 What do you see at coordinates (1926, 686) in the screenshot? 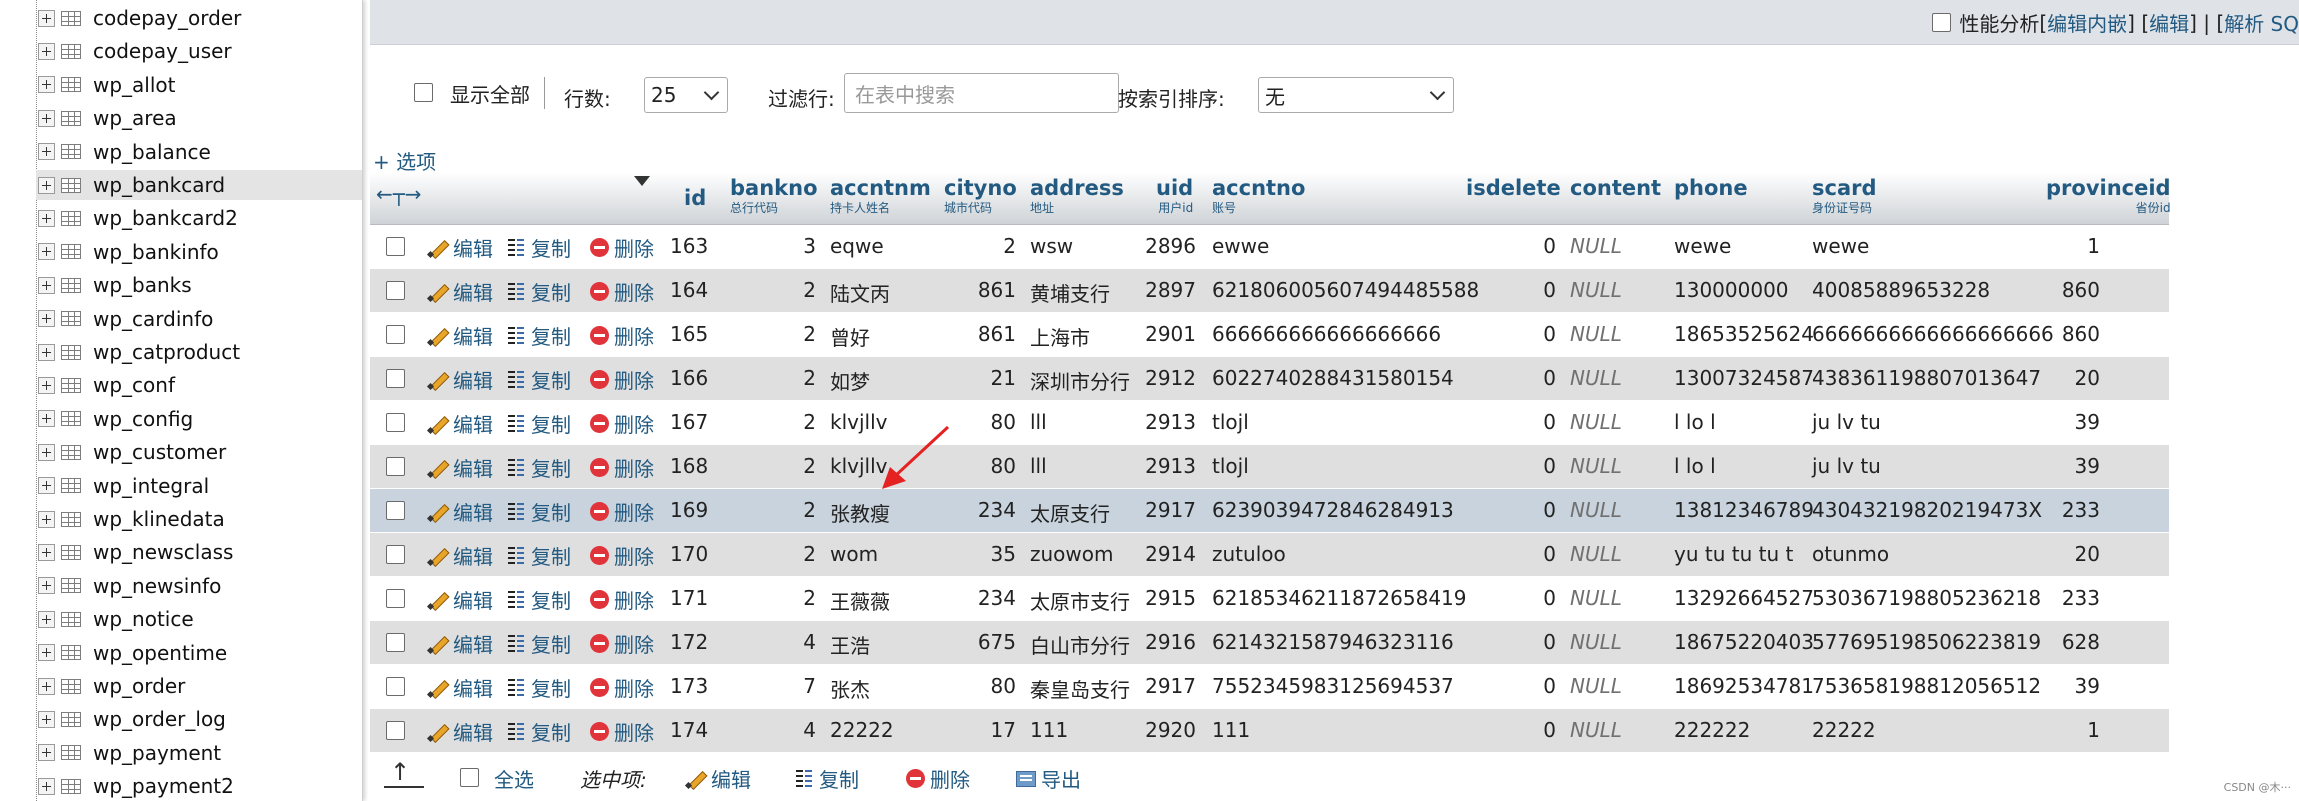
I see `cell-scard: 753658198812056512` at bounding box center [1926, 686].